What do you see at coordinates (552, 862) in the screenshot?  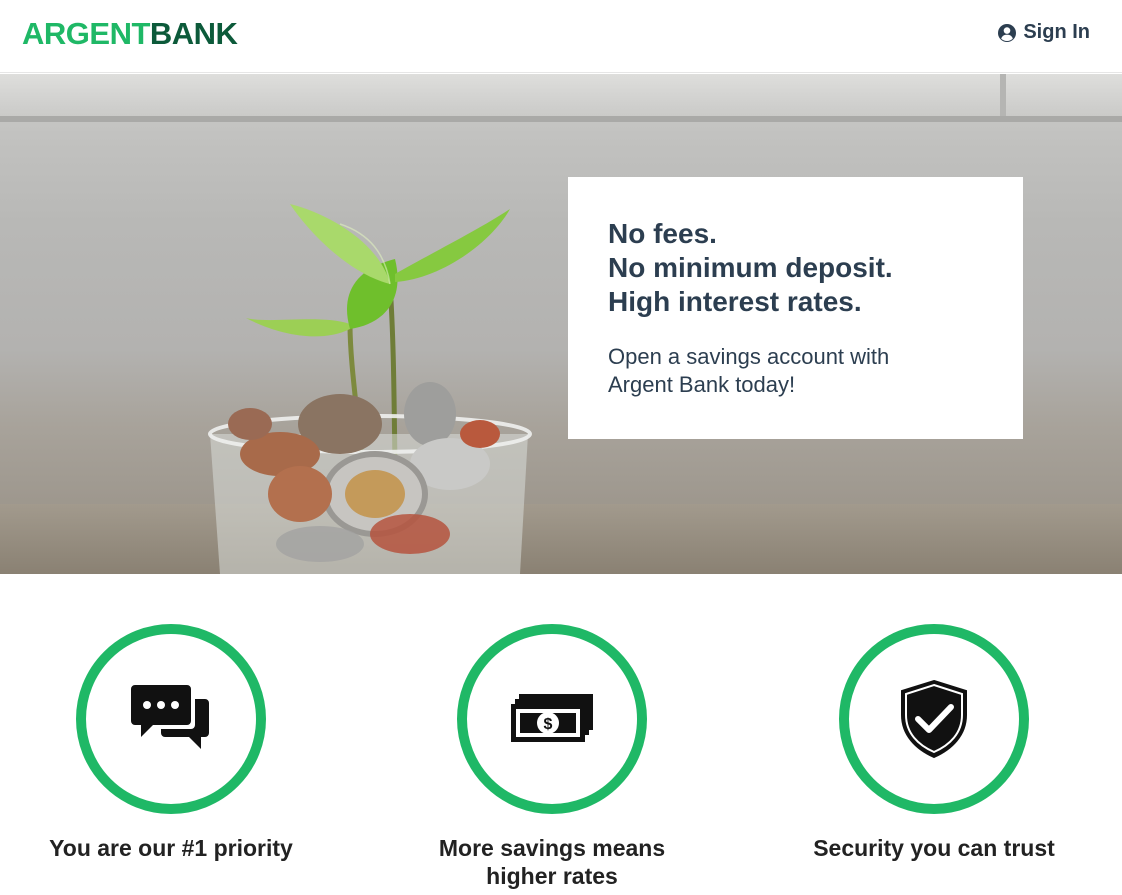 I see `feature-title: More savings means higher rates` at bounding box center [552, 862].